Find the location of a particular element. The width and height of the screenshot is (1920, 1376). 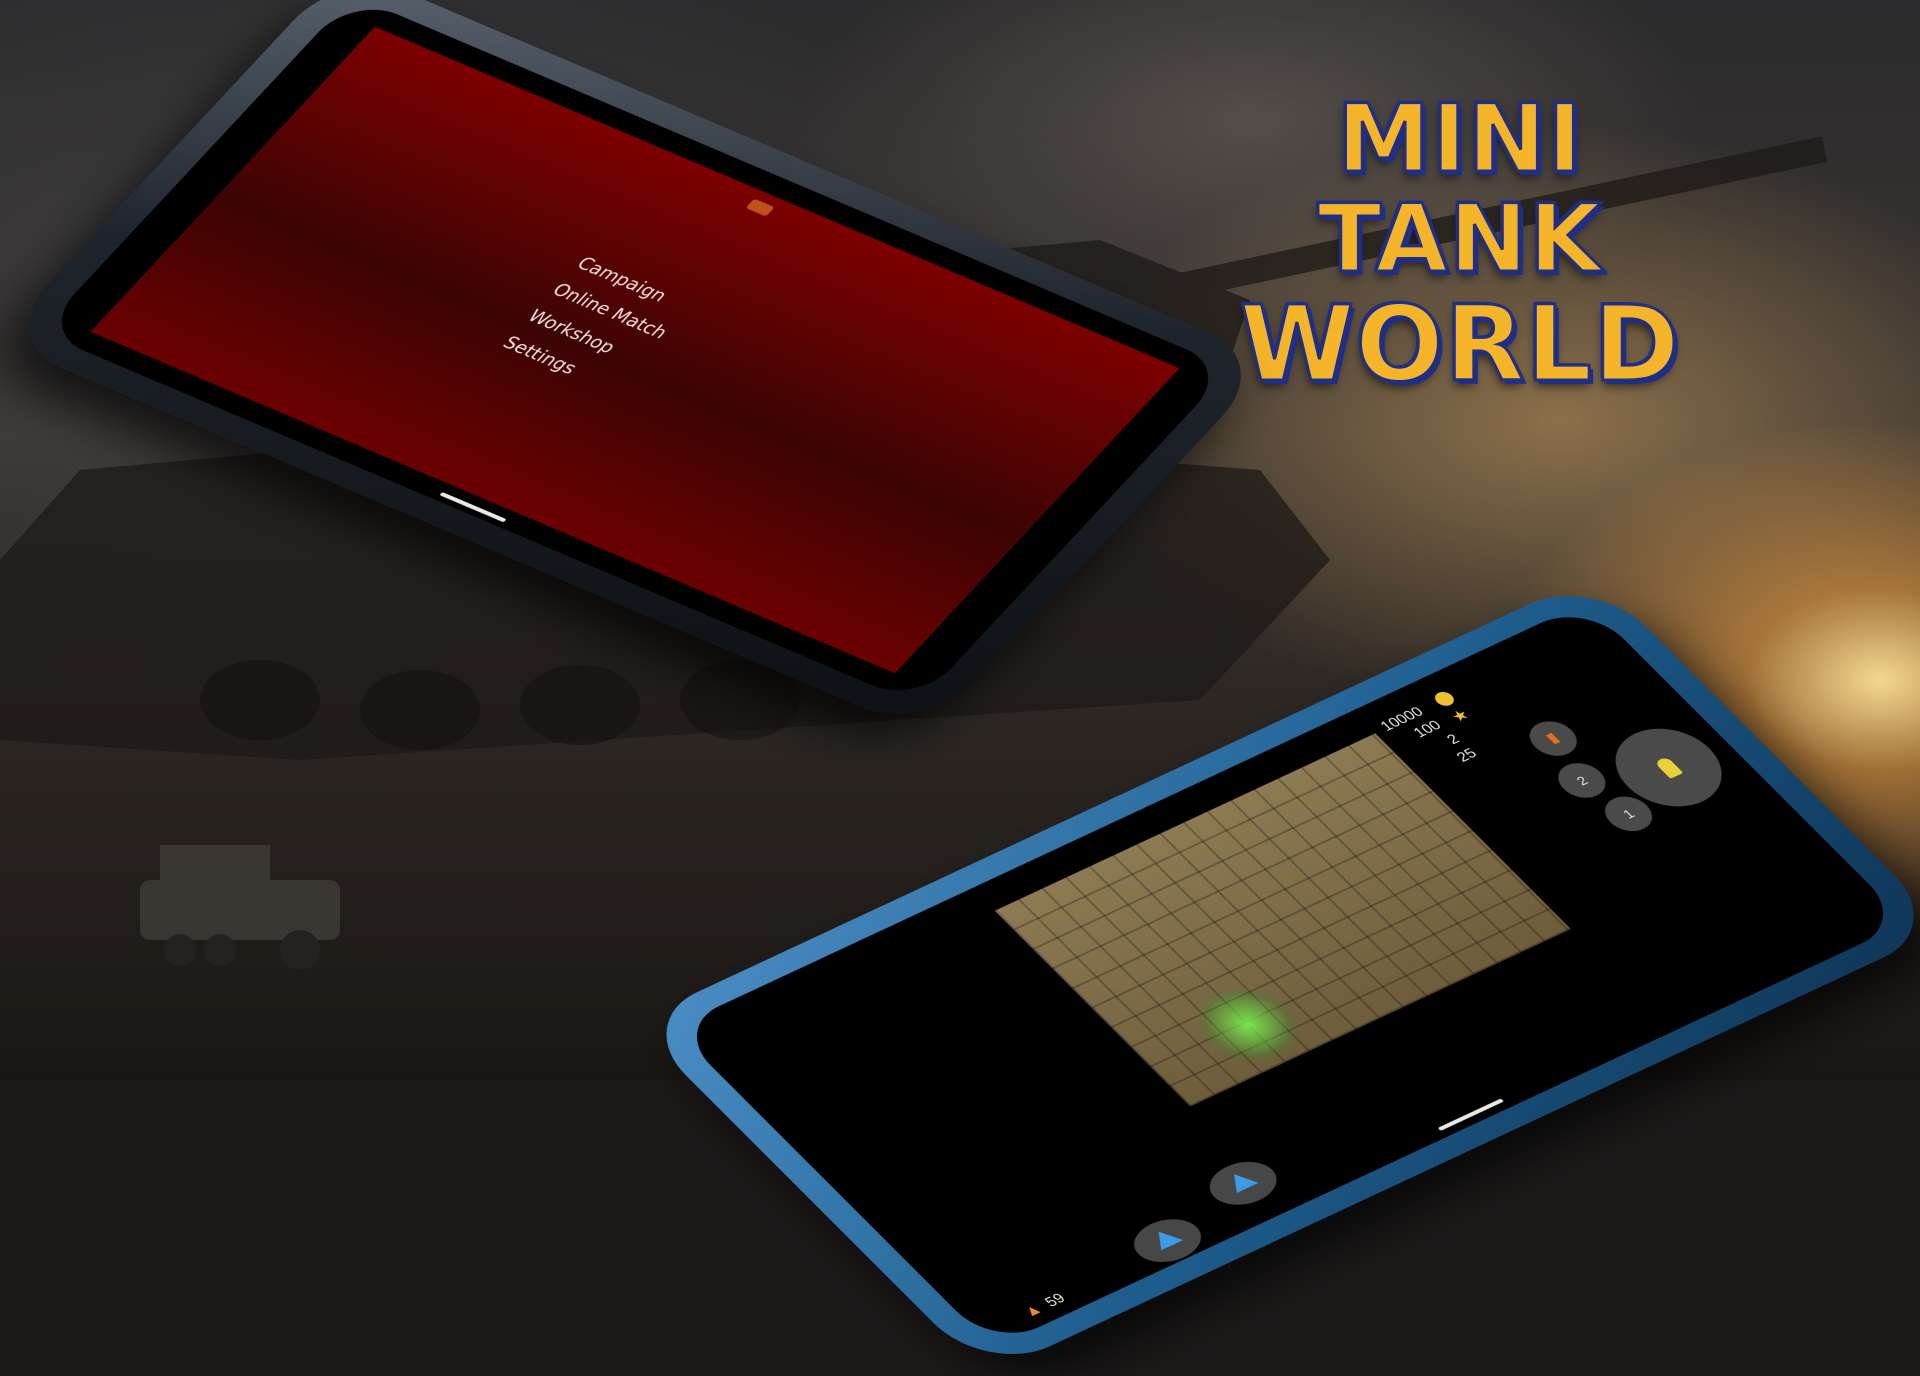

move-up-button is located at coordinates (1243, 1183).